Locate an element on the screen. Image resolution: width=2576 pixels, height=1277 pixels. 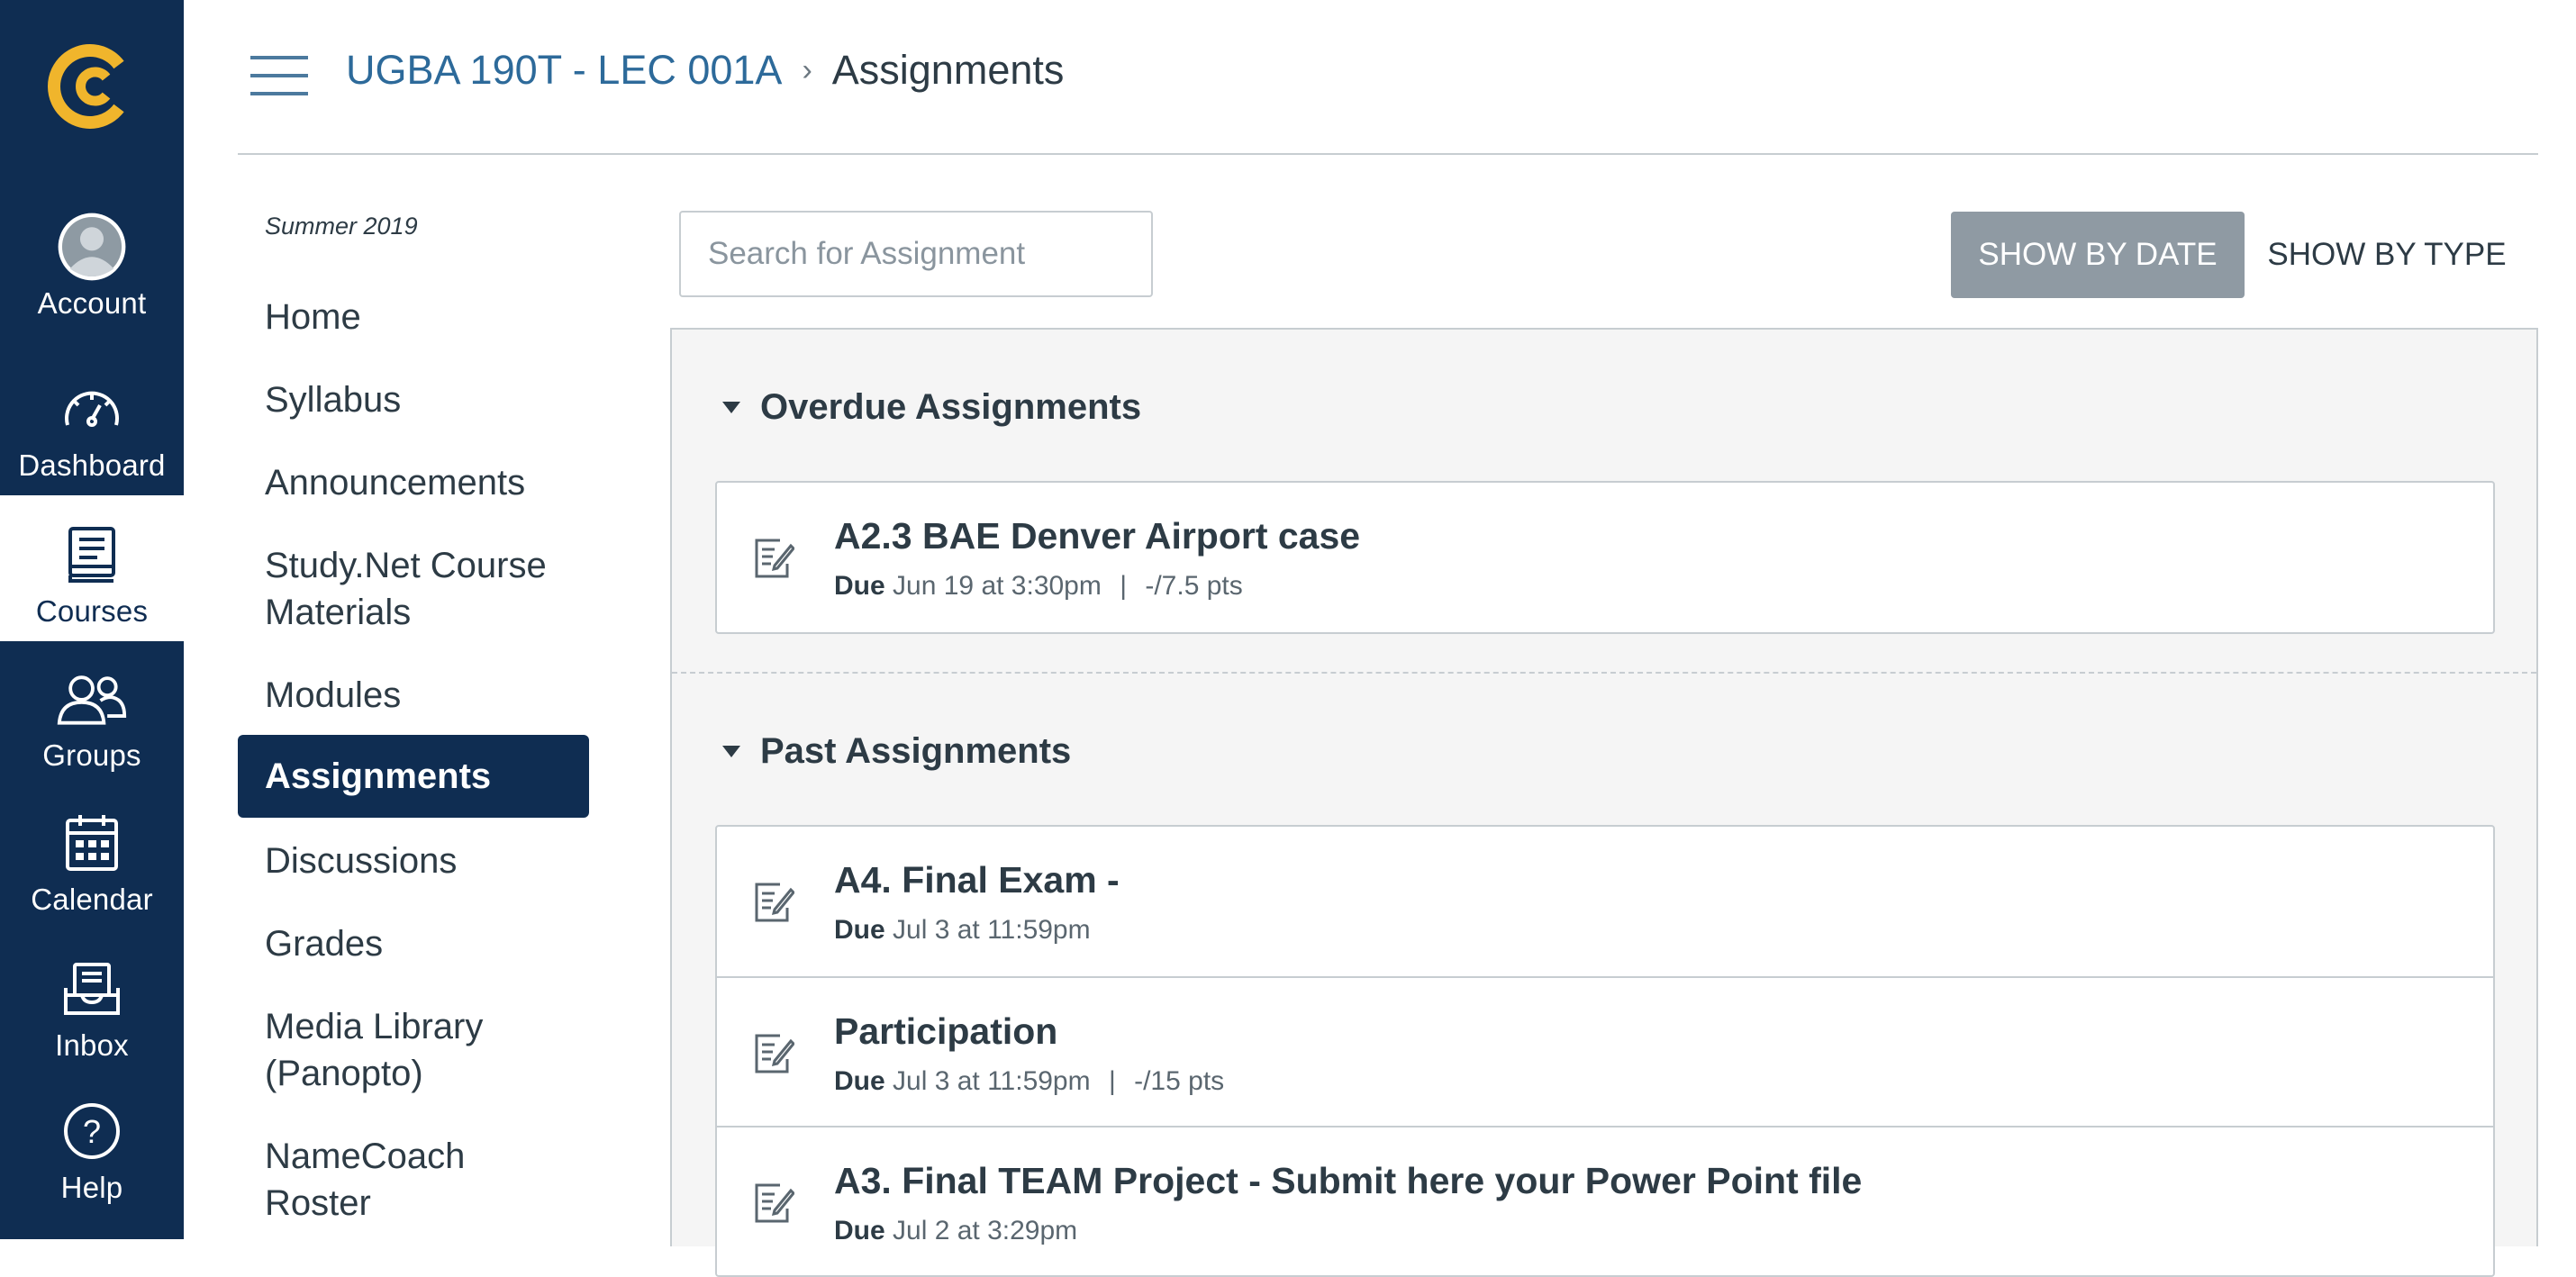
global-nav-groups: Groups is located at coordinates (92, 713).